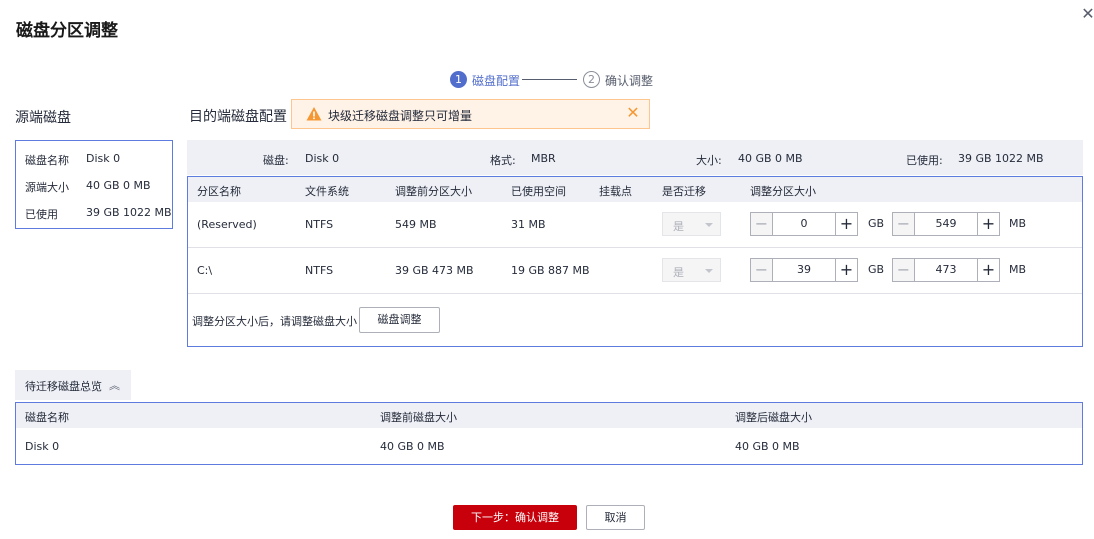 The image size is (1094, 539). I want to click on adjust-disk-button: 磁盘调整, so click(399, 320).